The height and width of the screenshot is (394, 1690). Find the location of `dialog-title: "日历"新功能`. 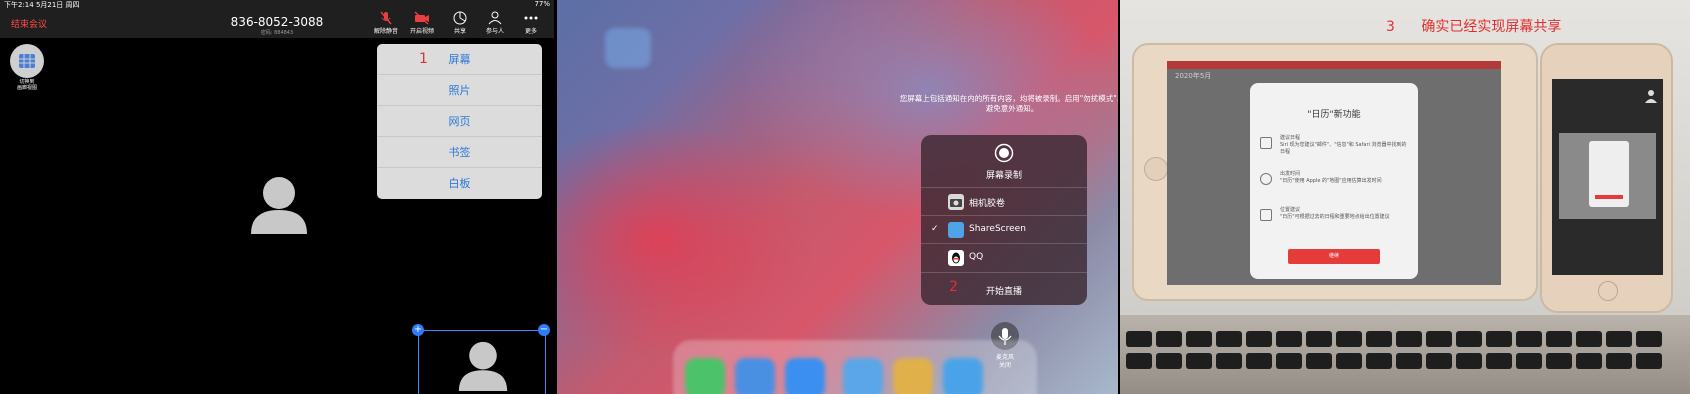

dialog-title: "日历"新功能 is located at coordinates (1334, 115).